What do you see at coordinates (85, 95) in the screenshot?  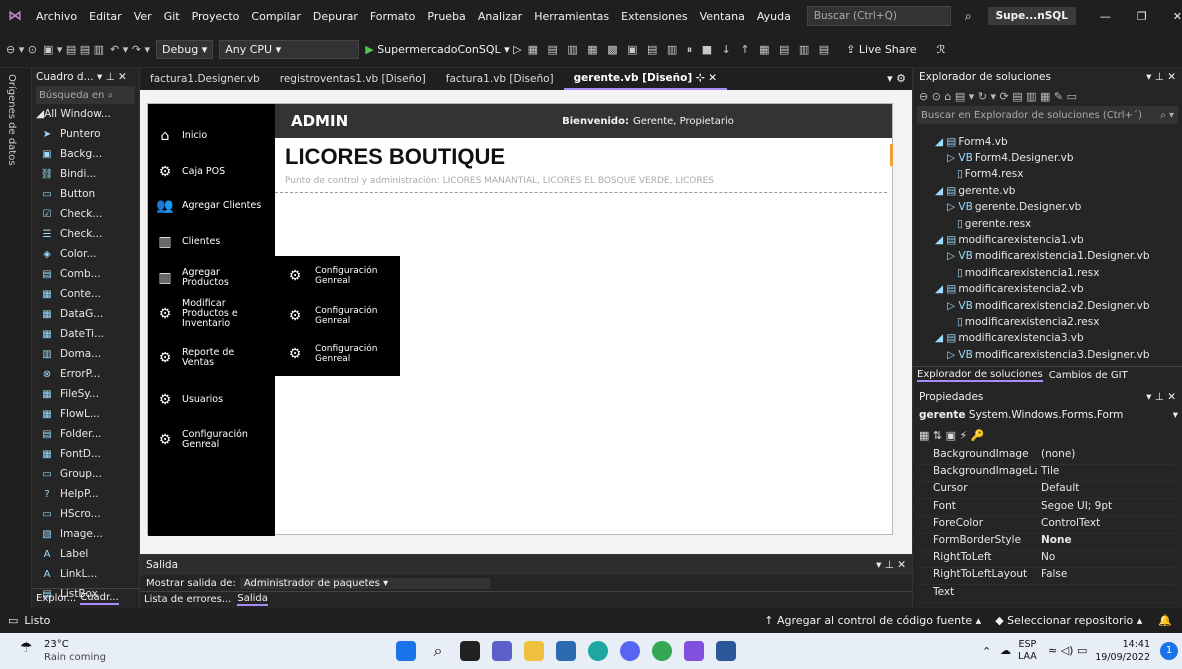 I see `toolbox-search-input: Búsqueda en ⌕` at bounding box center [85, 95].